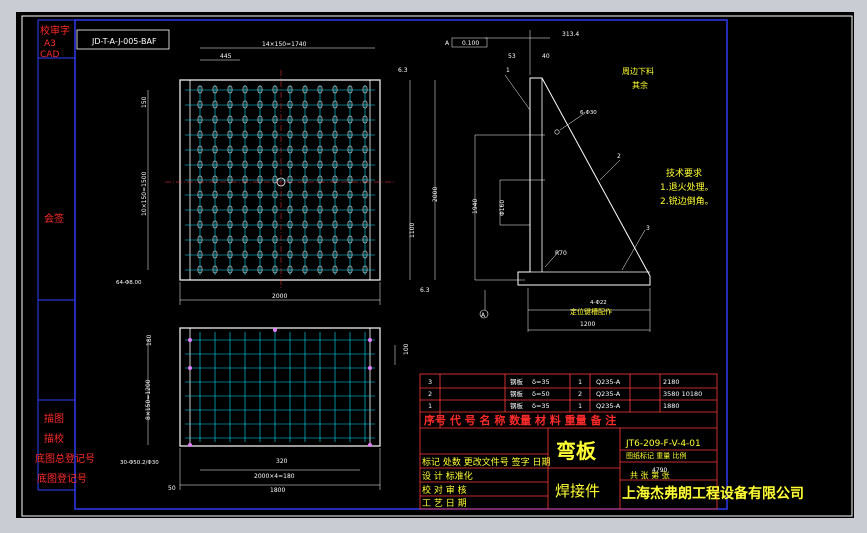  What do you see at coordinates (277, 490) in the screenshot?
I see `bot-dim-bottom-b: 1800` at bounding box center [277, 490].